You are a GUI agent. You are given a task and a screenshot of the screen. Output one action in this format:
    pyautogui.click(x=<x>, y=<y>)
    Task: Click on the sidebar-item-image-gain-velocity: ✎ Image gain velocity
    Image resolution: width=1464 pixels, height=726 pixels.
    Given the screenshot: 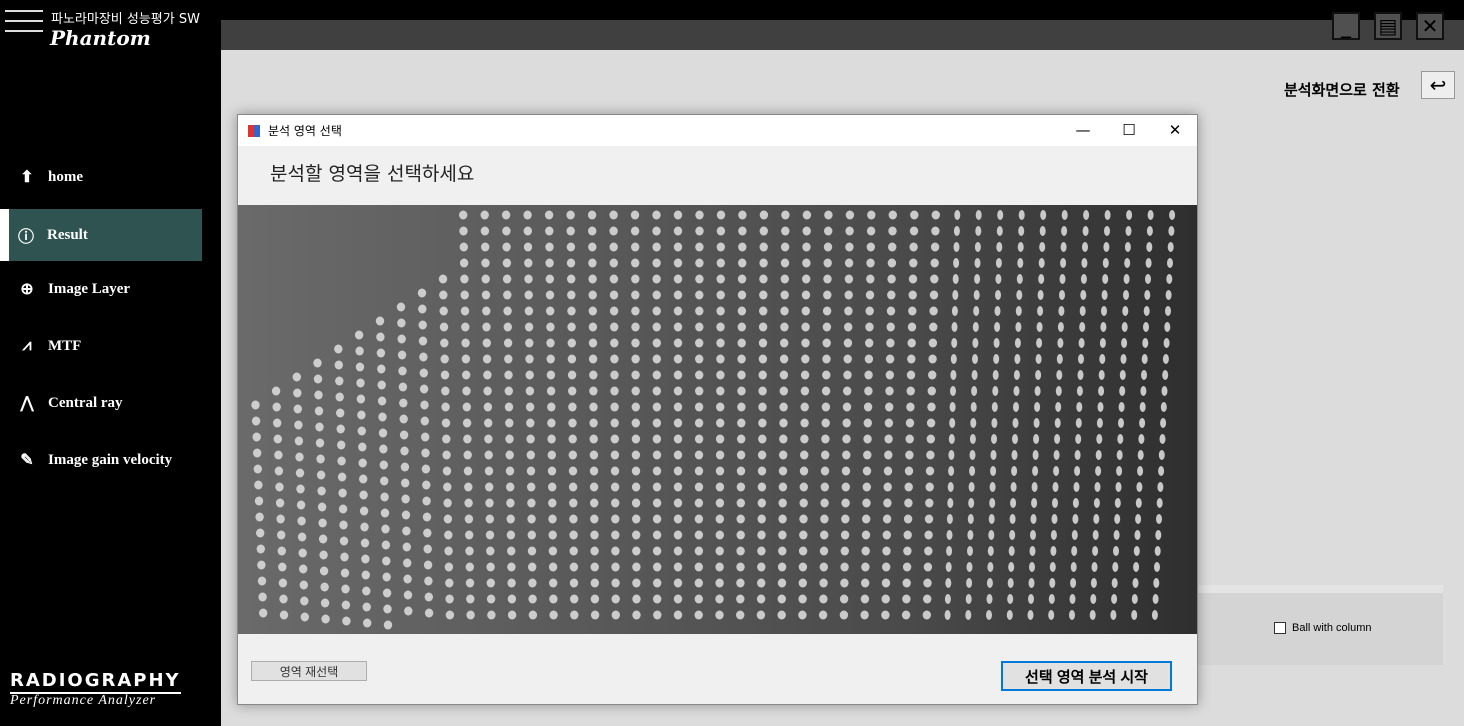 What is the action you would take?
    pyautogui.click(x=101, y=460)
    